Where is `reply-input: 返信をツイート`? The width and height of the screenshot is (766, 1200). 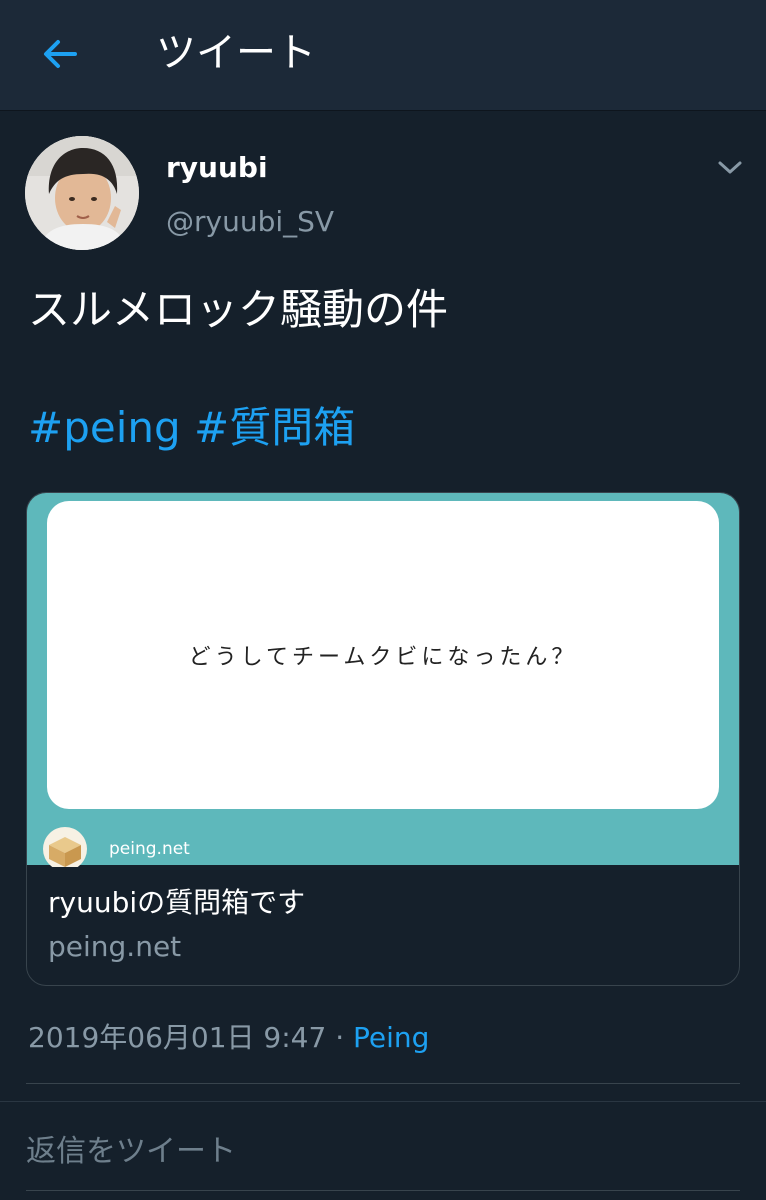
reply-input: 返信をツイート is located at coordinates (383, 1152).